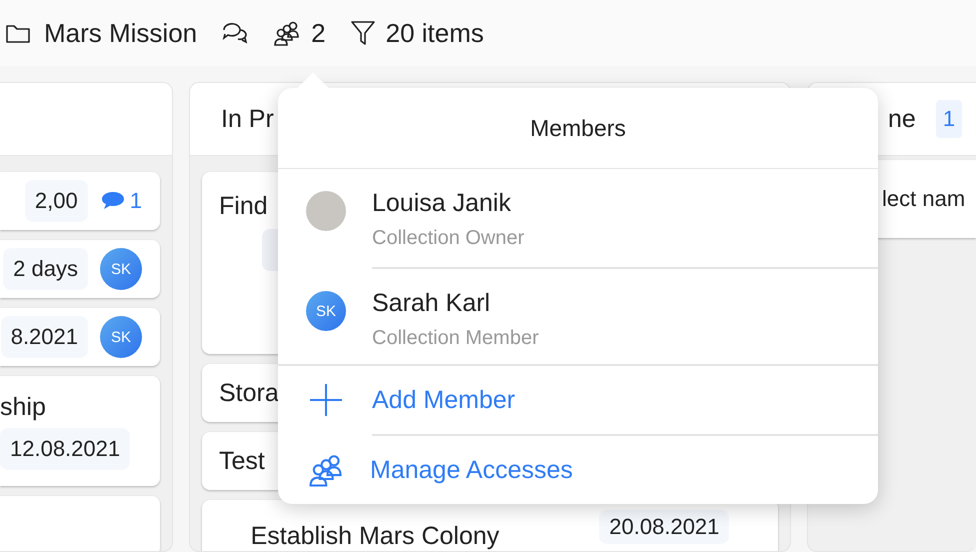 The width and height of the screenshot is (976, 552). What do you see at coordinates (902, 119) in the screenshot?
I see `column-title: ne` at bounding box center [902, 119].